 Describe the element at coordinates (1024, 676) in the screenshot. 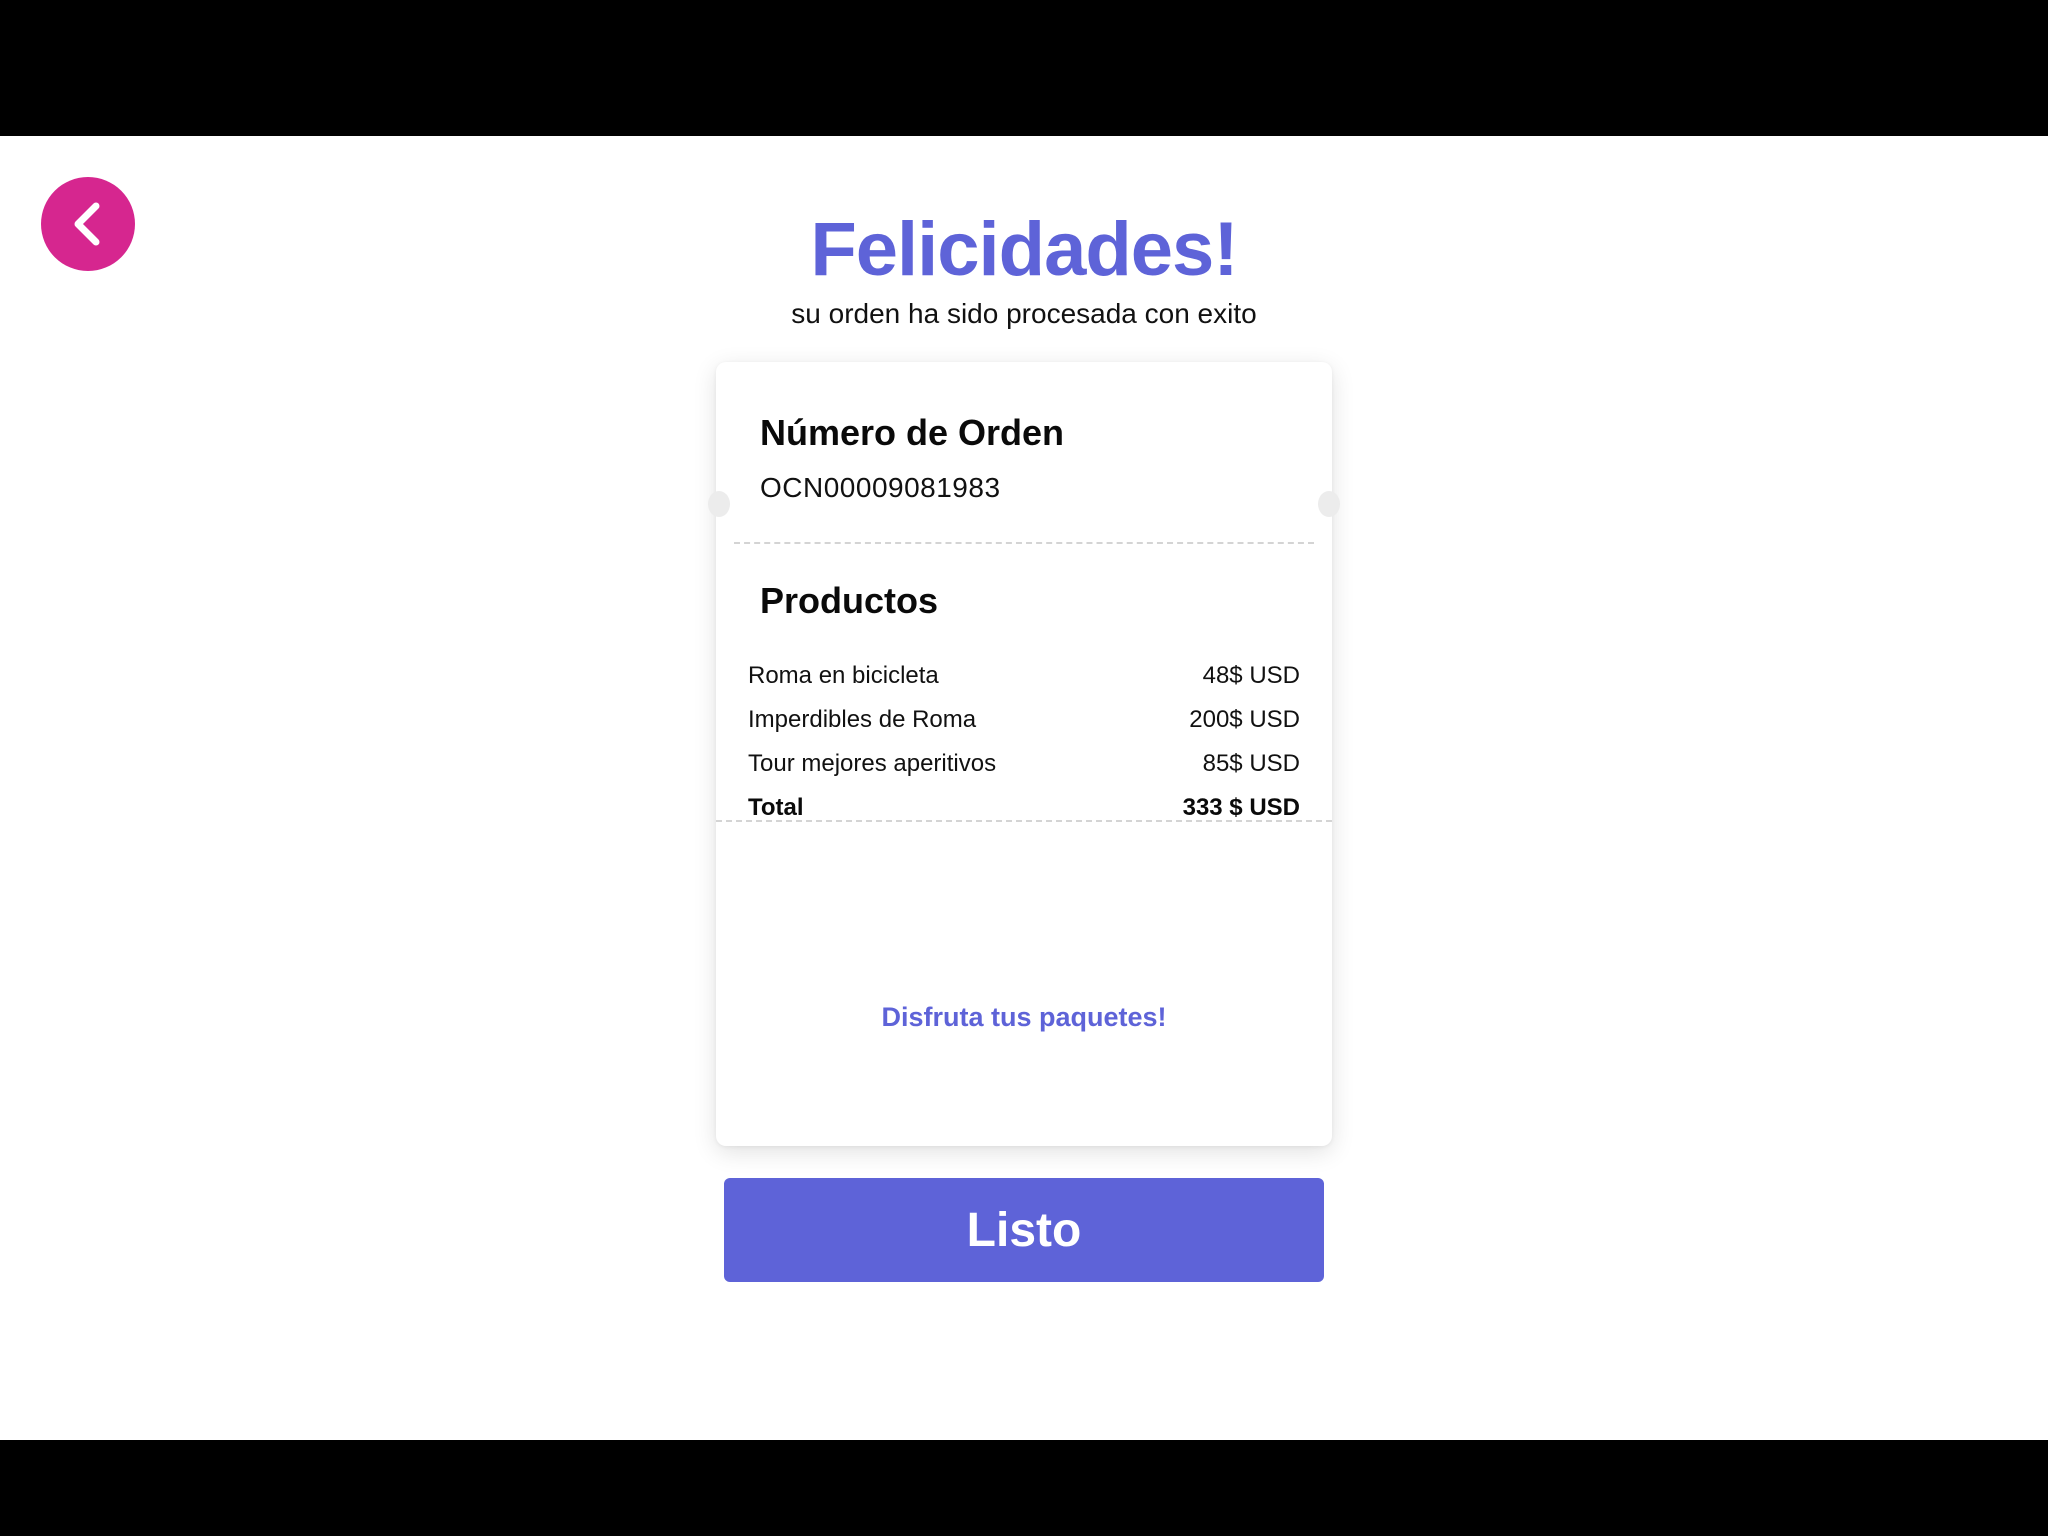

I see `product-row: Roma en bicicleta 48$ USD` at that location.